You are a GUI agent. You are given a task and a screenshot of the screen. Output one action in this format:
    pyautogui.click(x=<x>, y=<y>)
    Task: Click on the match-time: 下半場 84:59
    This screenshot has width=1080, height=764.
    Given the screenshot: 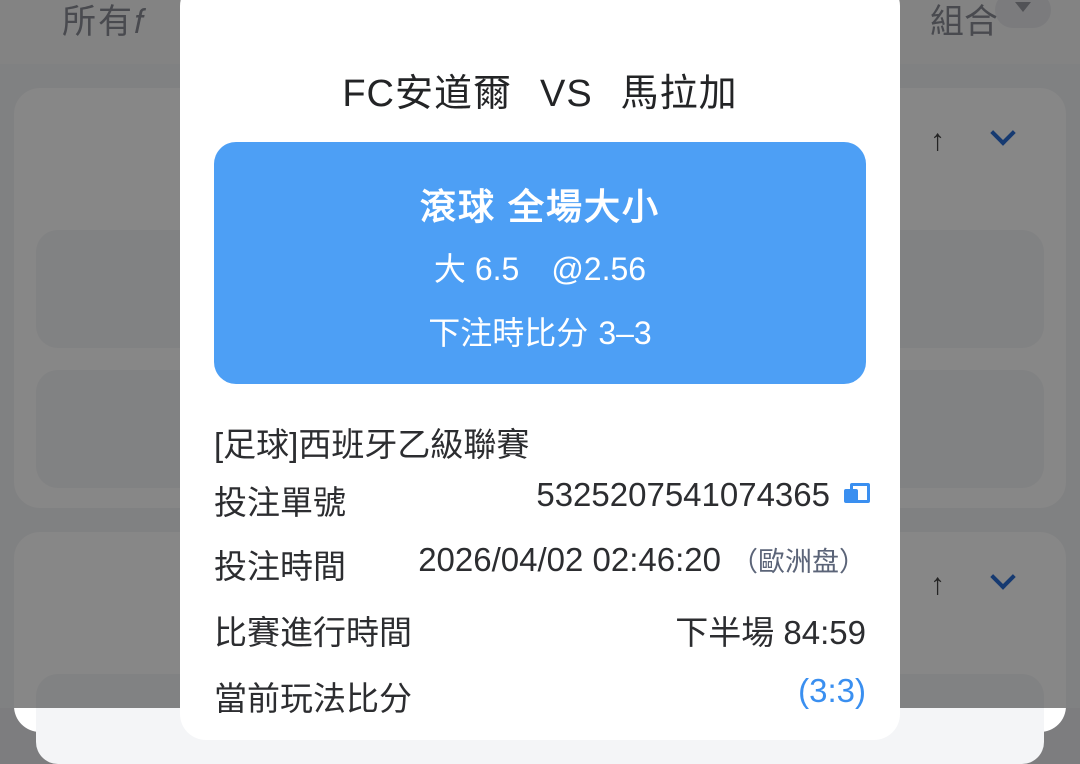 What is the action you would take?
    pyautogui.click(x=770, y=632)
    